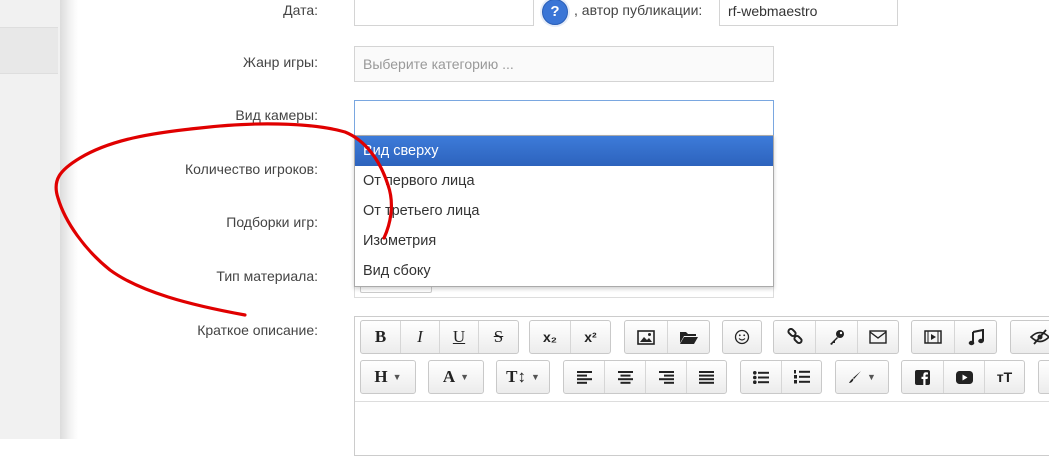 This screenshot has width=1049, height=456. What do you see at coordinates (444, 13) in the screenshot?
I see `date-input` at bounding box center [444, 13].